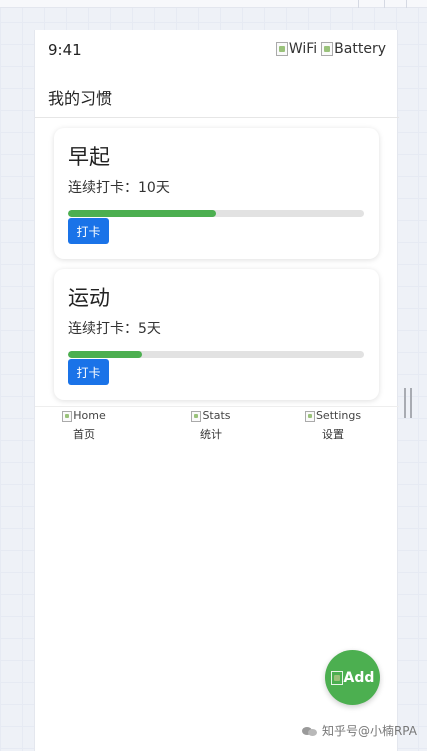 The width and height of the screenshot is (427, 751). I want to click on habit-name: 早起, so click(89, 157).